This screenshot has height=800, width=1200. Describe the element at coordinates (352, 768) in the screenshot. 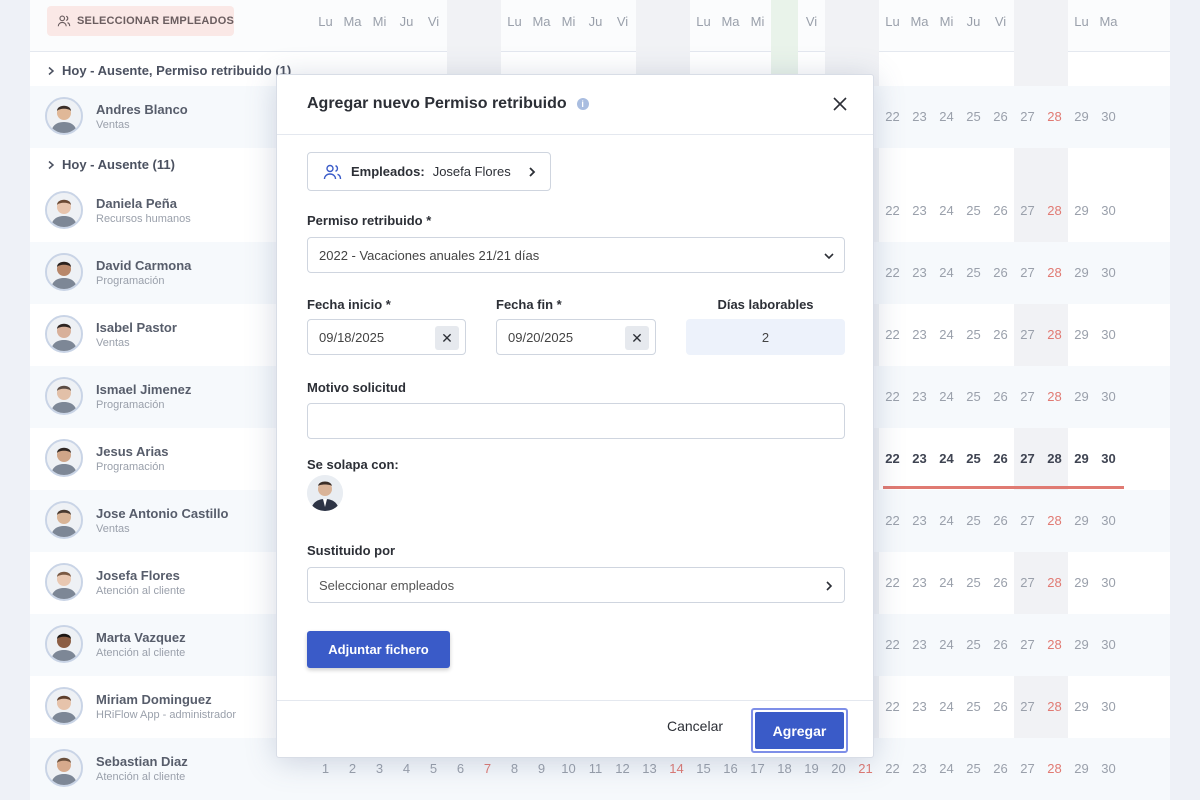

I see `day-cell: 2` at that location.